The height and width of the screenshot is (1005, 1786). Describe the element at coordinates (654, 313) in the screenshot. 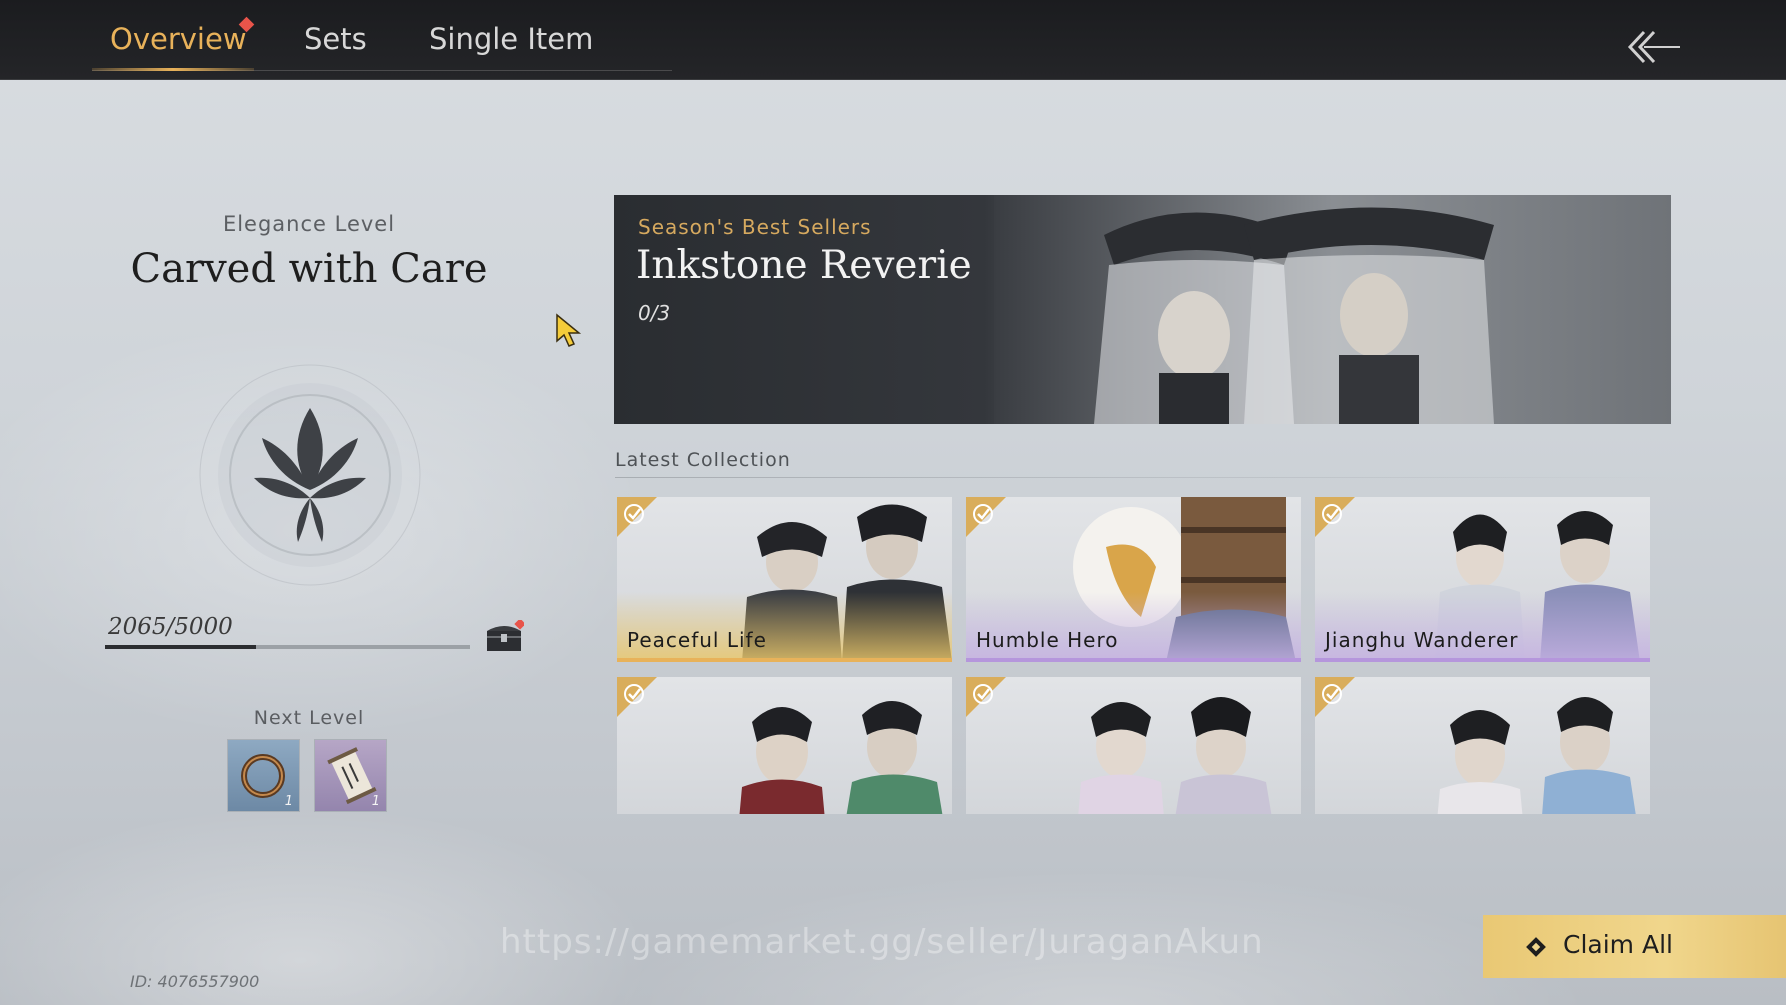

I see `banner-progress-count: 0/3` at that location.